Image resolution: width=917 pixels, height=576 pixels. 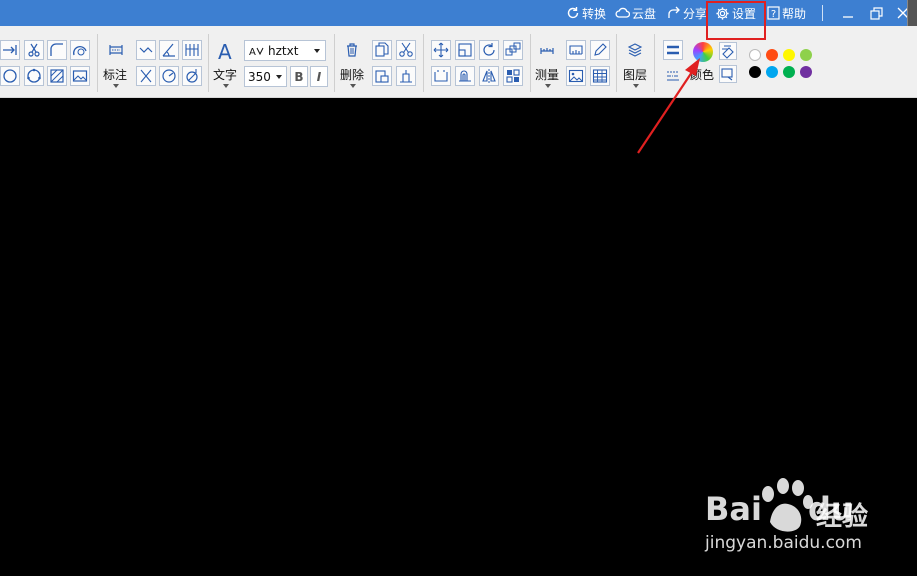 What do you see at coordinates (842, 517) in the screenshot?
I see `watermark-jingyan: 经验` at bounding box center [842, 517].